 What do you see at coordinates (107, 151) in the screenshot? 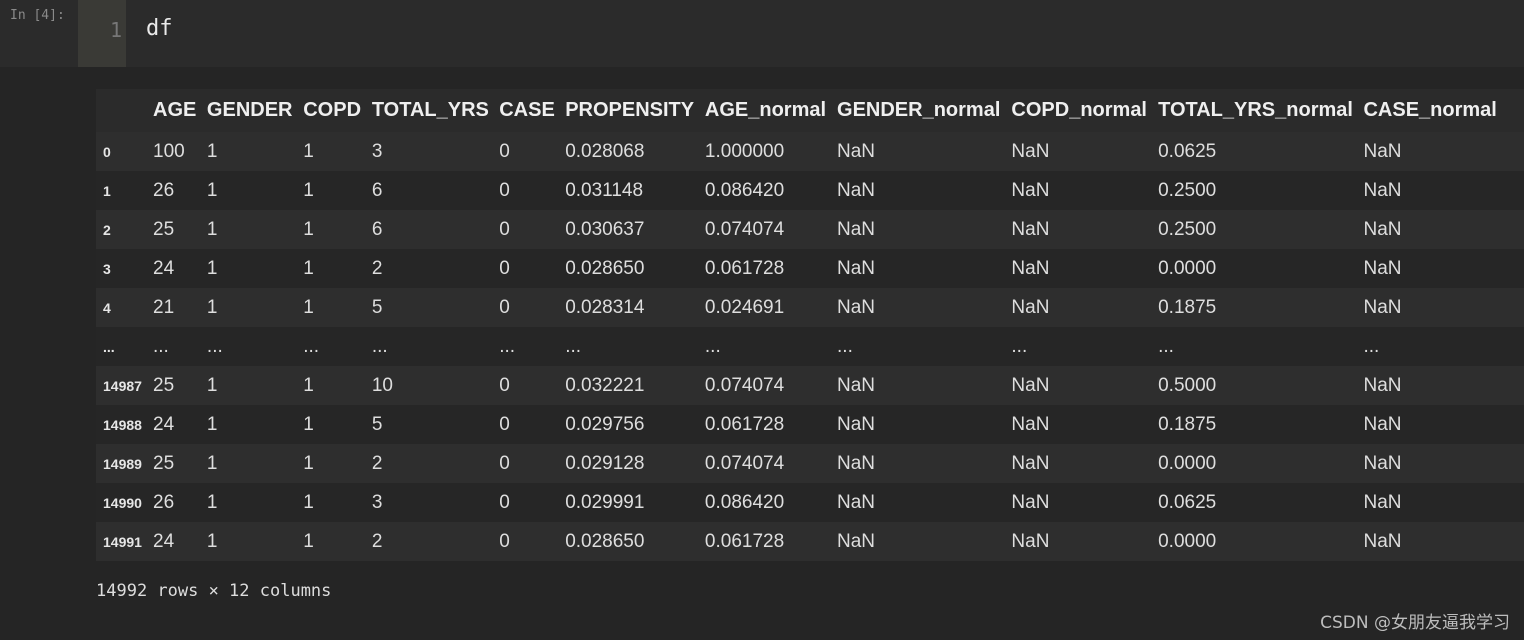
I see `row-index: 0` at bounding box center [107, 151].